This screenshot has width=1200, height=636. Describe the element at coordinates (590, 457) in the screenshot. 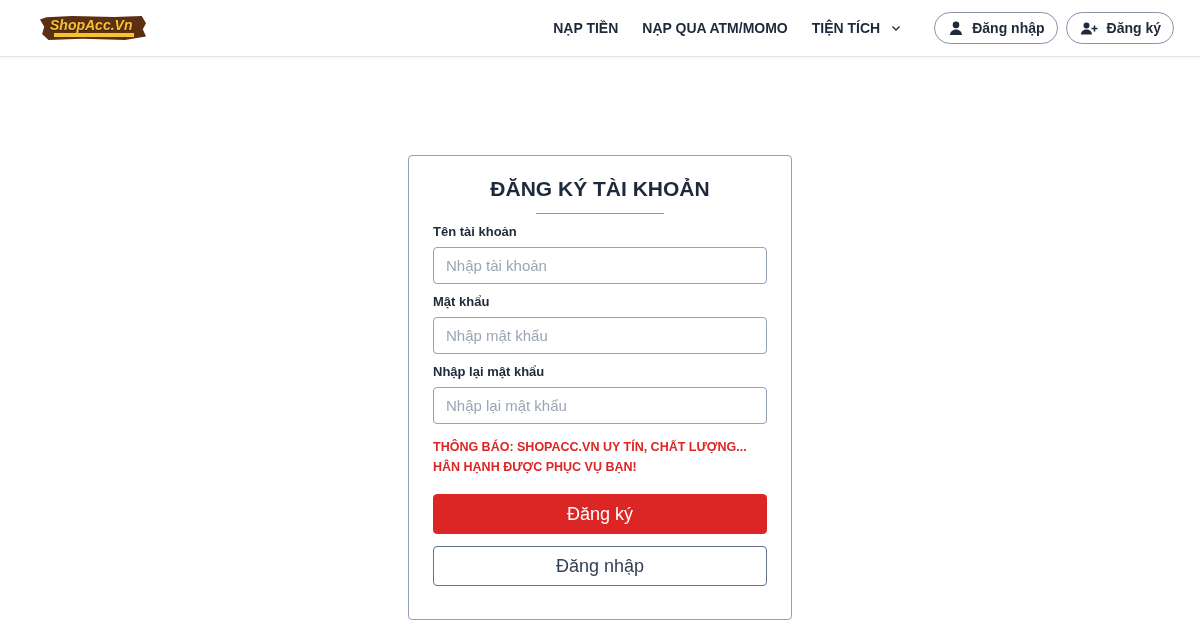

I see `notice-text: THÔNG BÁO: SHOPACC.VN UY TÍN, CHẤT LƯỢNG... HÂN HẠNH ĐƯỢC PHỤC VỤ BẠN!` at that location.